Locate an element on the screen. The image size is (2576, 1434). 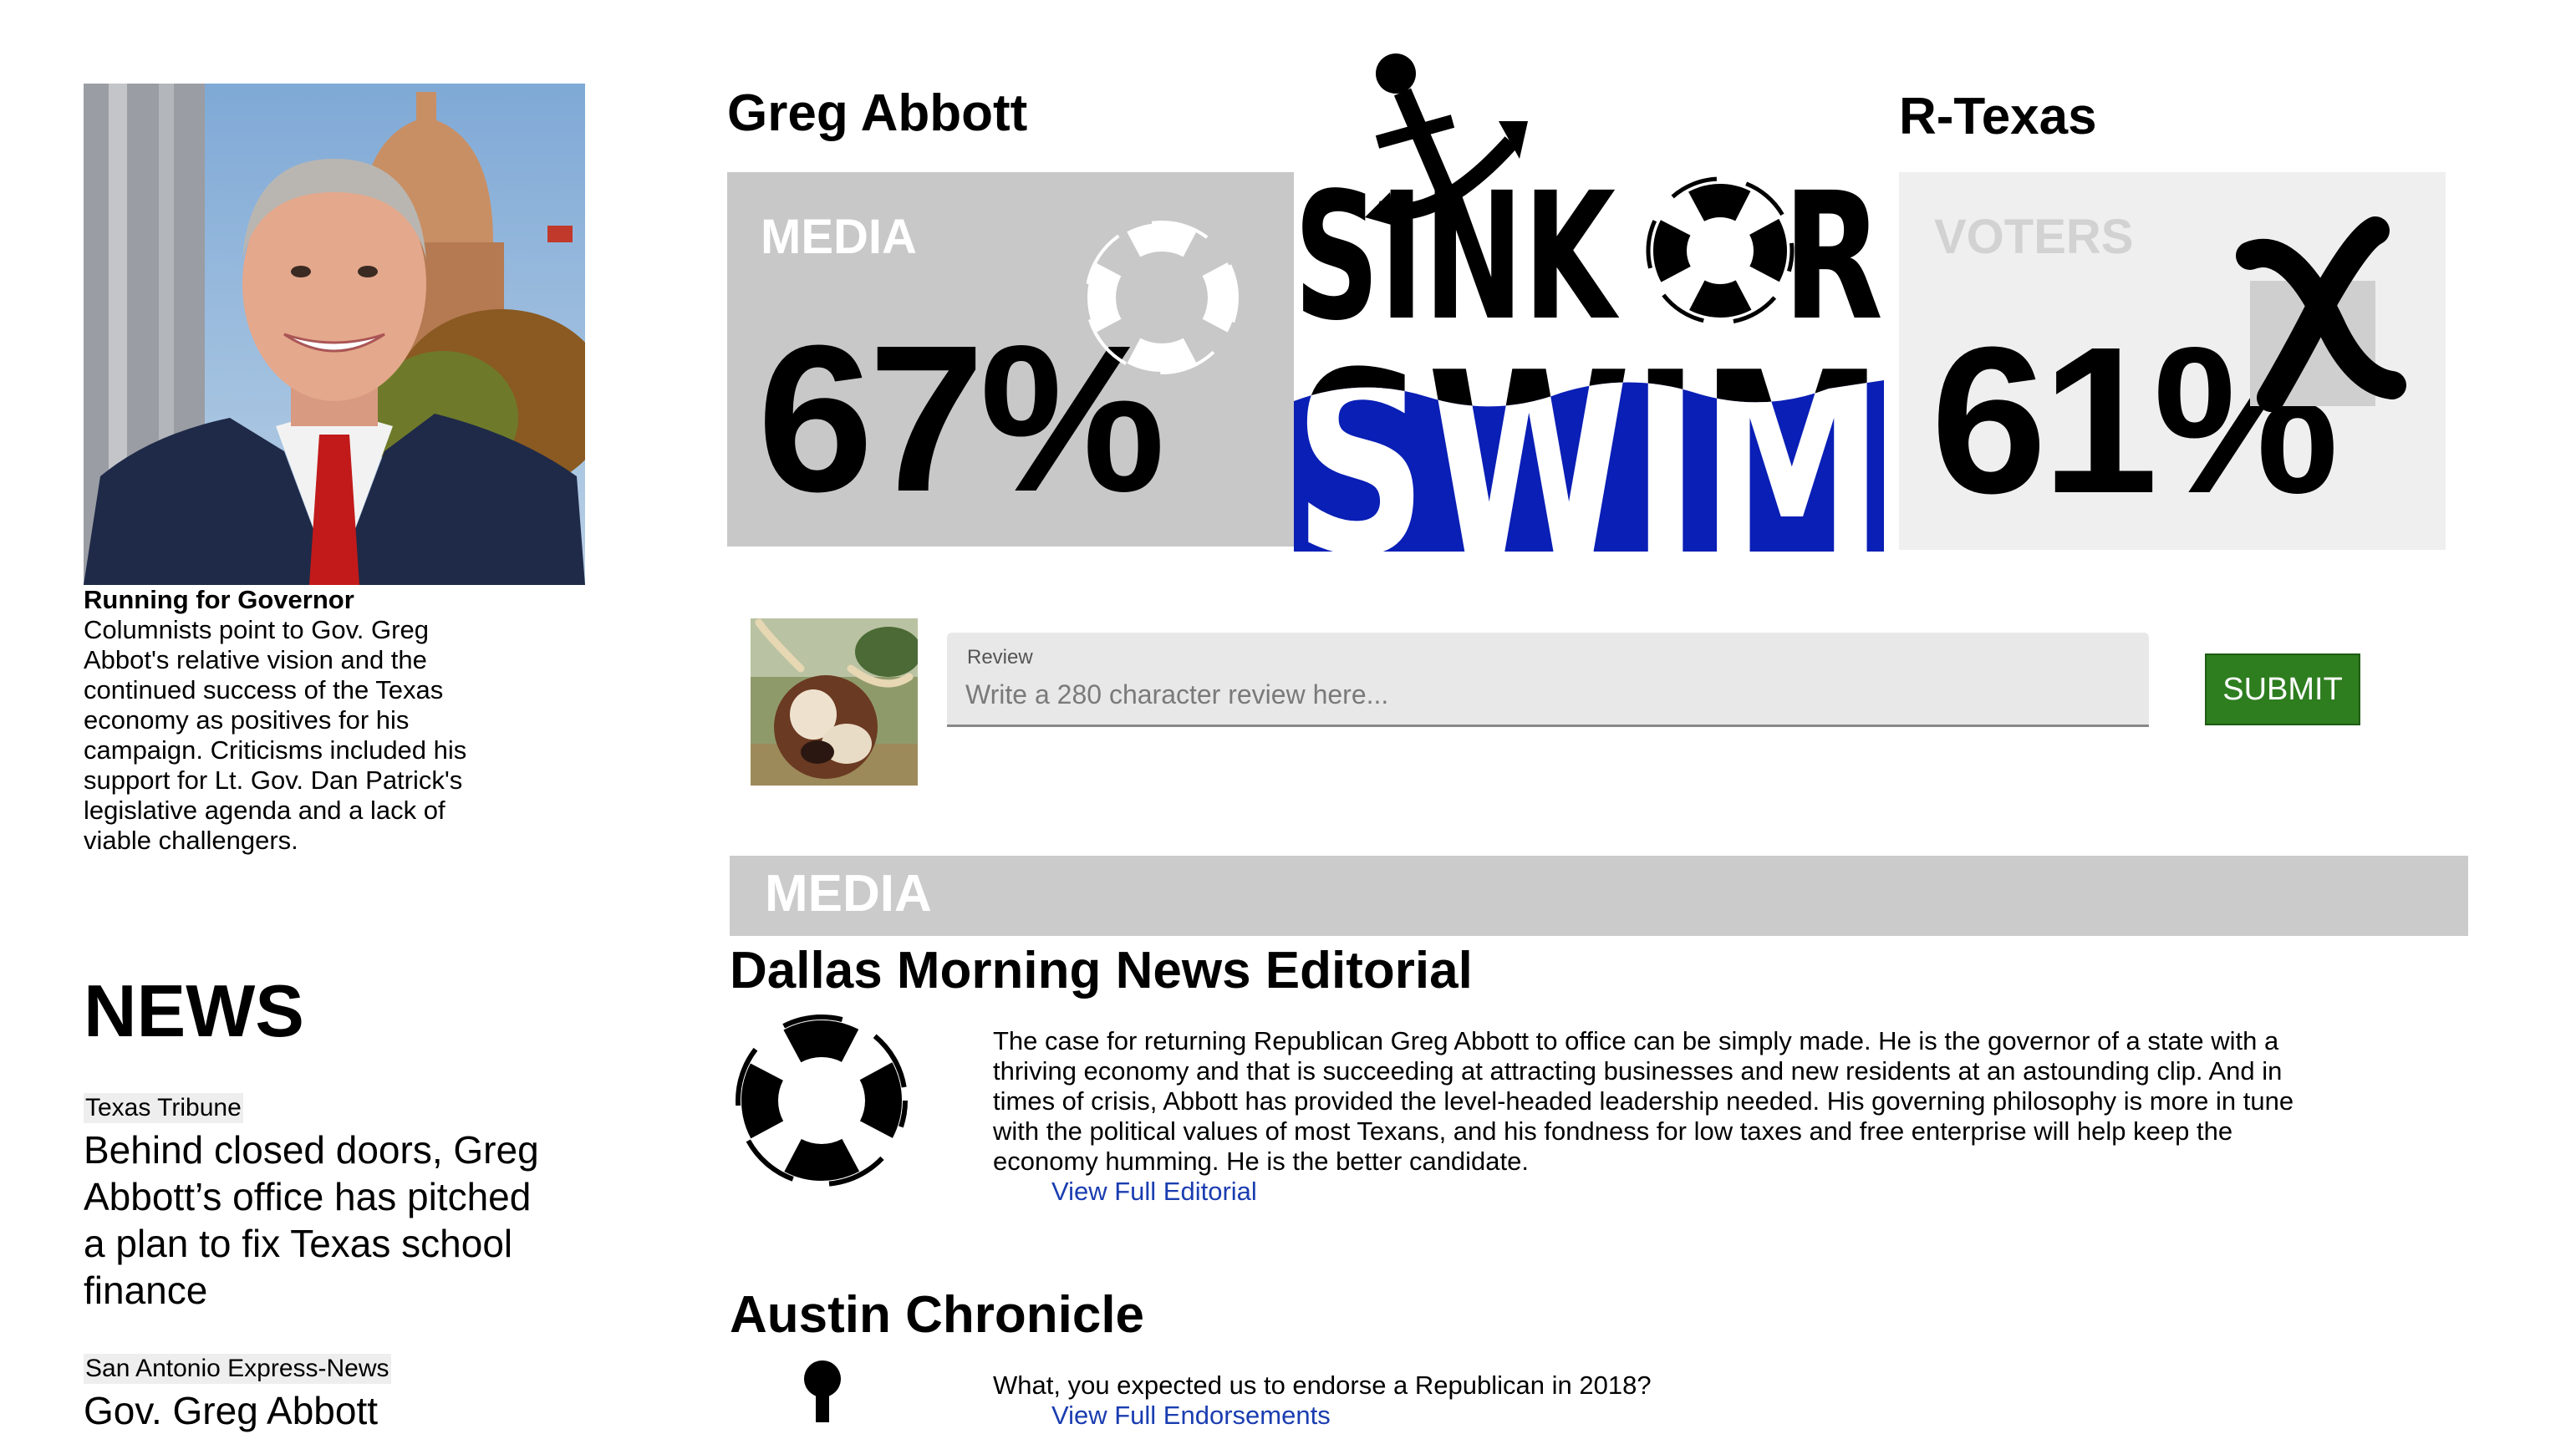
sink-or-swim-logo: SINK R SWIM SWIM is located at coordinates (1589, 302).